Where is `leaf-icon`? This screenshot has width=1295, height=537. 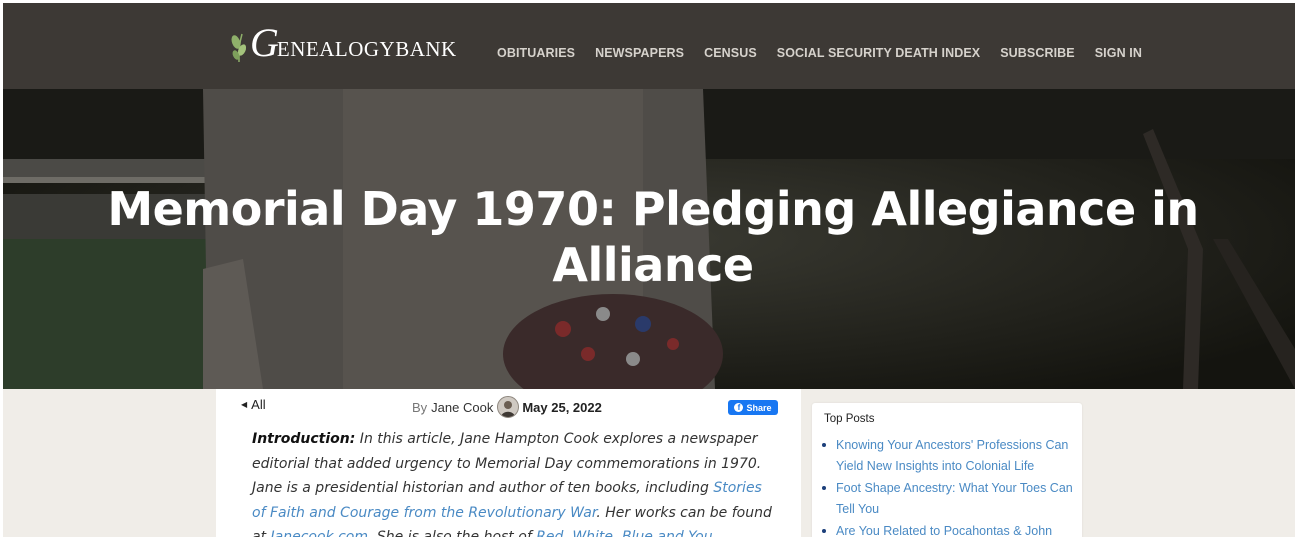 leaf-icon is located at coordinates (239, 48).